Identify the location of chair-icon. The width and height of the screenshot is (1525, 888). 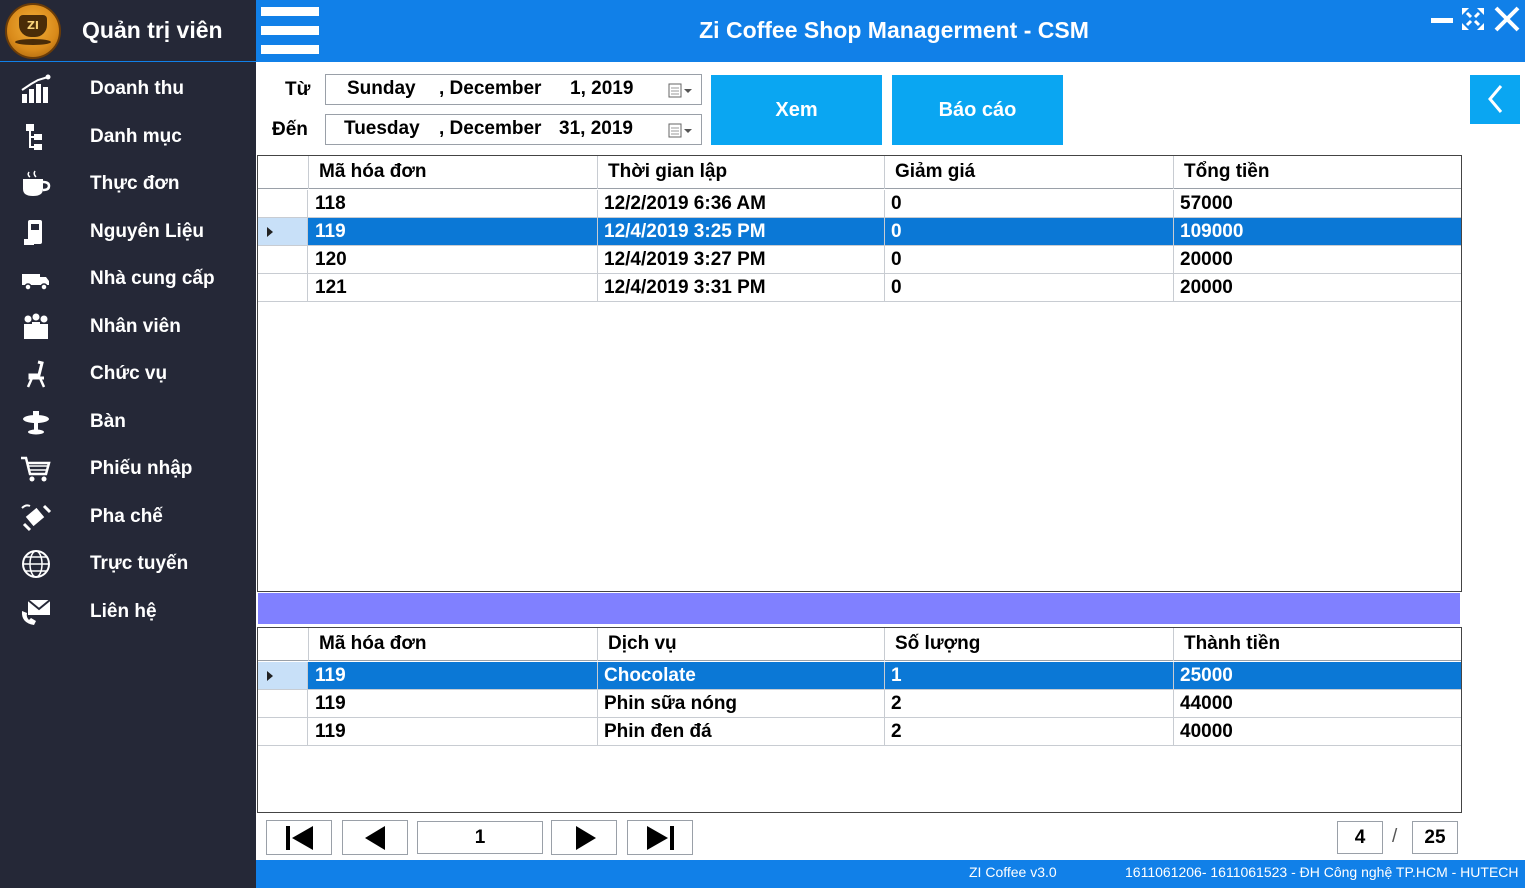
(36, 374).